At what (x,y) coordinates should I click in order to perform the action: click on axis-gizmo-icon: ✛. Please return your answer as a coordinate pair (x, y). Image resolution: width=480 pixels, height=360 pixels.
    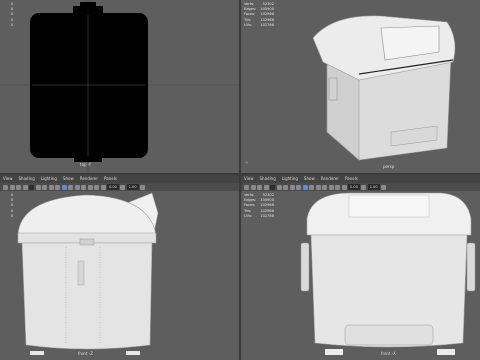
    Looking at the image, I should click on (247, 162).